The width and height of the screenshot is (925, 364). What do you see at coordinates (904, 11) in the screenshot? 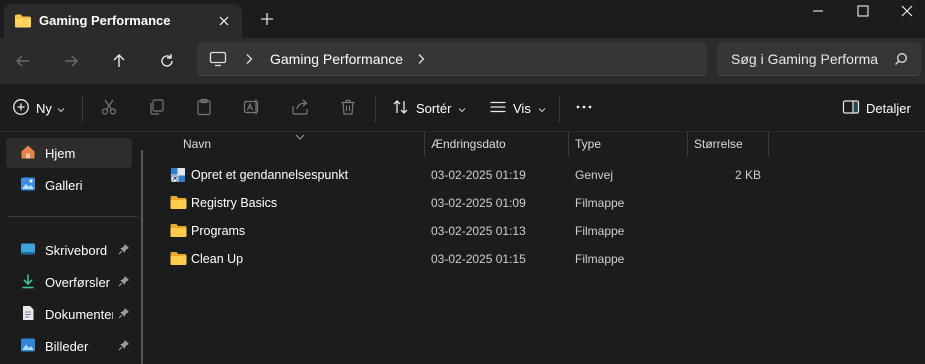
I see `close-icon` at bounding box center [904, 11].